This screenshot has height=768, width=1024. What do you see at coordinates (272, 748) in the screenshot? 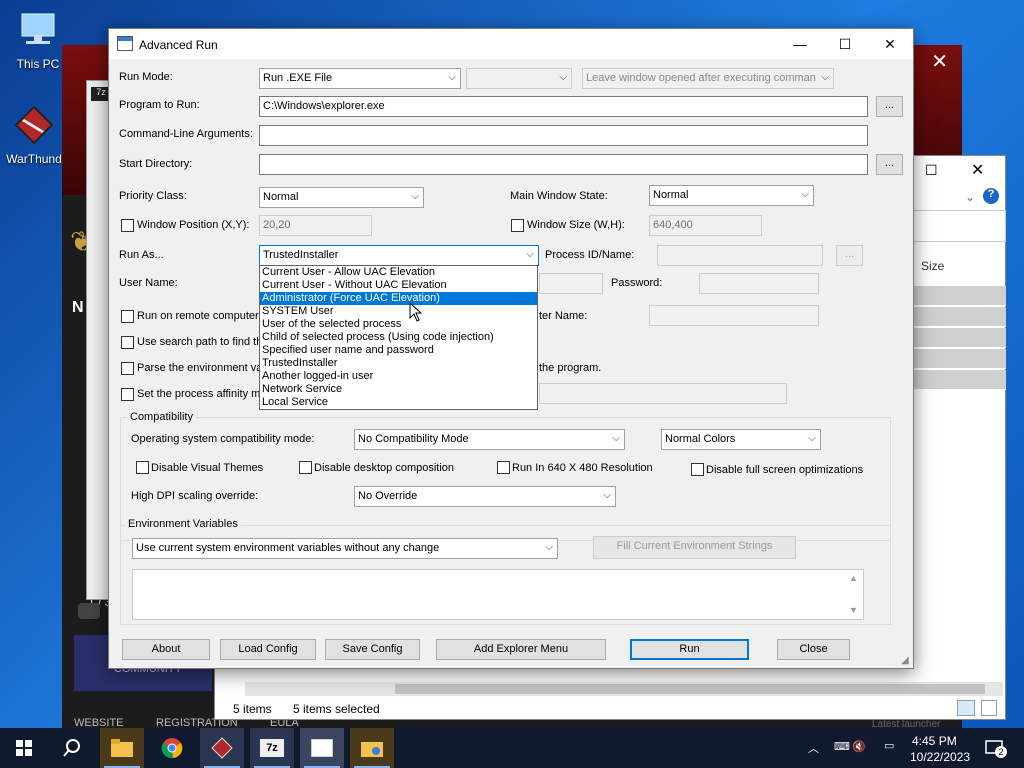
I see `taskbar-7zip: 7z` at bounding box center [272, 748].